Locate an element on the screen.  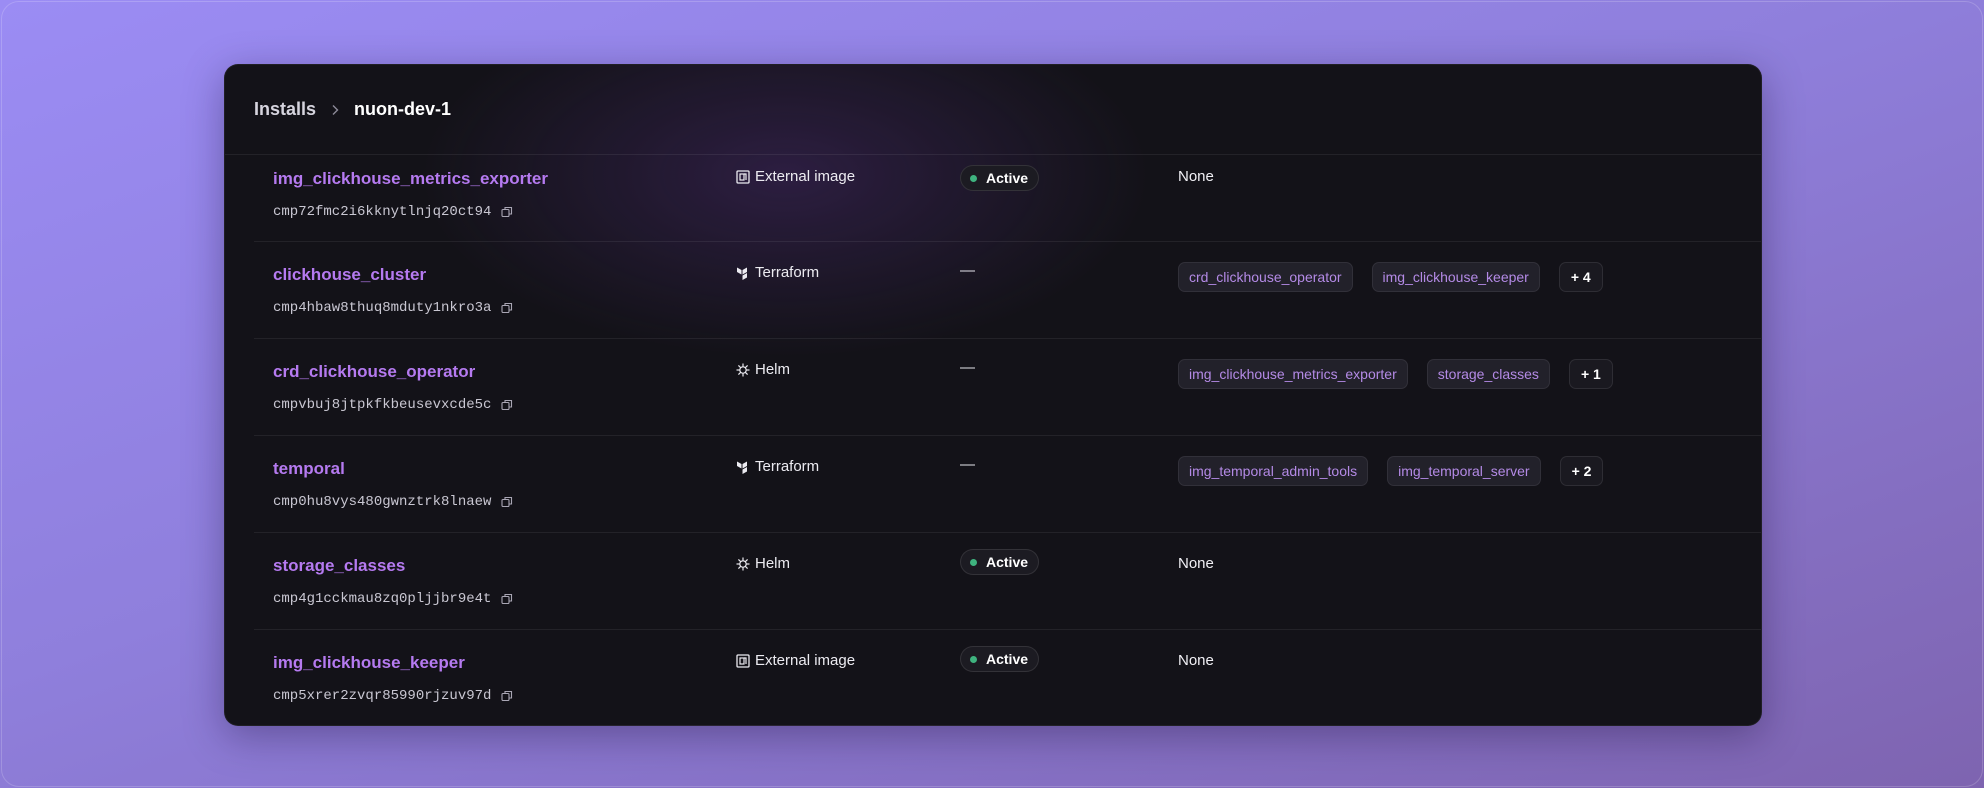
component-id-text: cmp4g1cckmau8zq0pljjbr9e4t is located at coordinates (382, 599).